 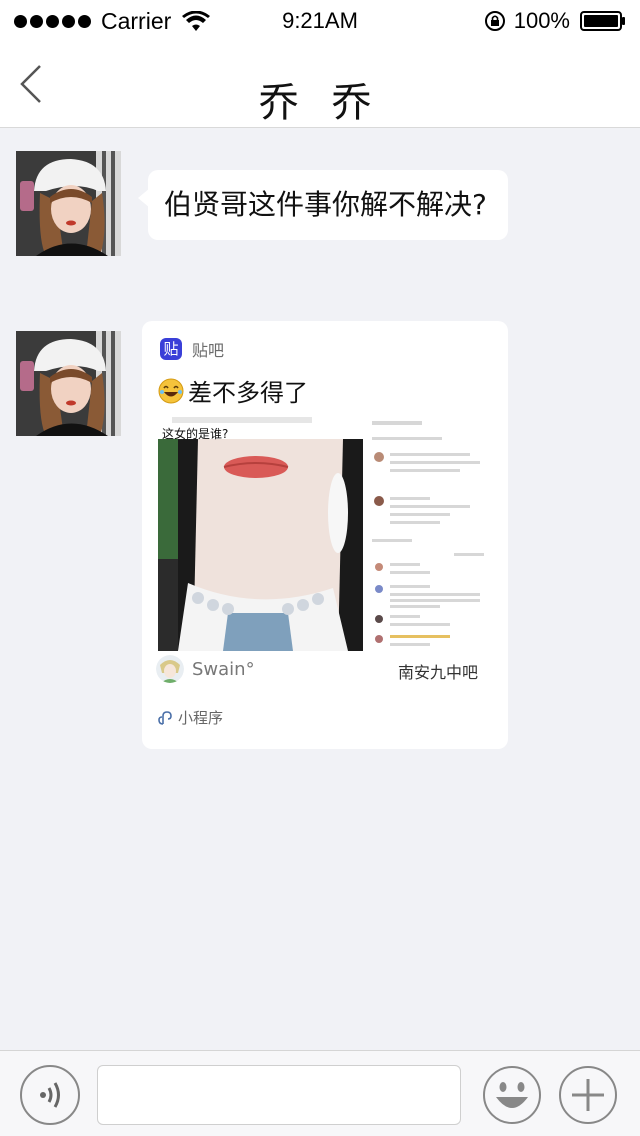 I want to click on card-title-row: 差不多得了, so click(x=233, y=390).